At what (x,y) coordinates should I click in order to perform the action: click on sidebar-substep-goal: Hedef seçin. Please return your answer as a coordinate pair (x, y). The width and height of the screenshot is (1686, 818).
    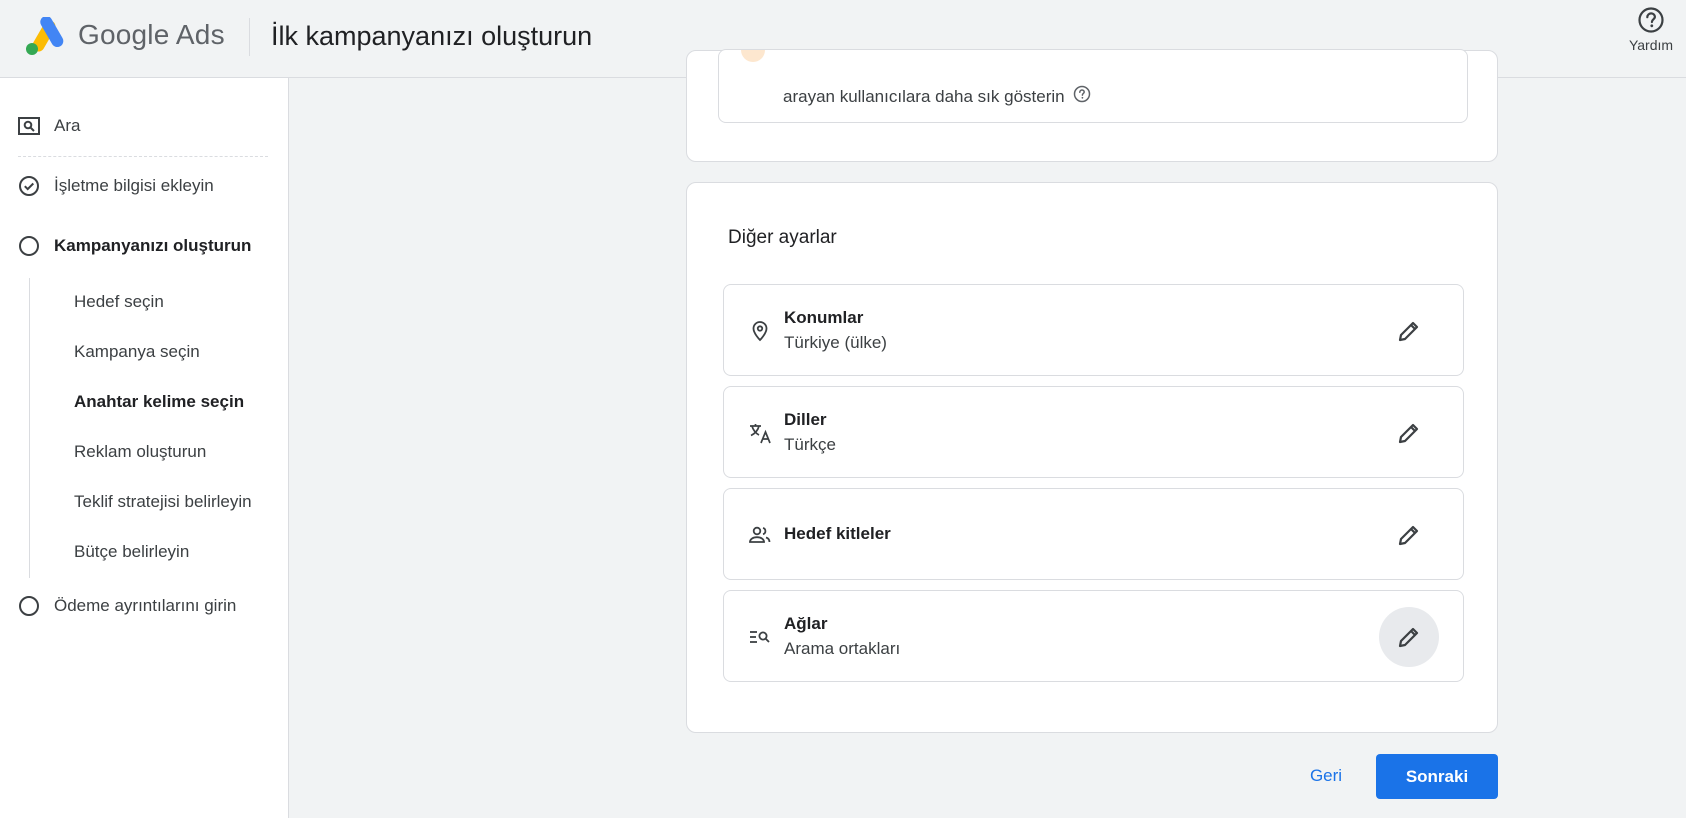
    Looking at the image, I should click on (119, 302).